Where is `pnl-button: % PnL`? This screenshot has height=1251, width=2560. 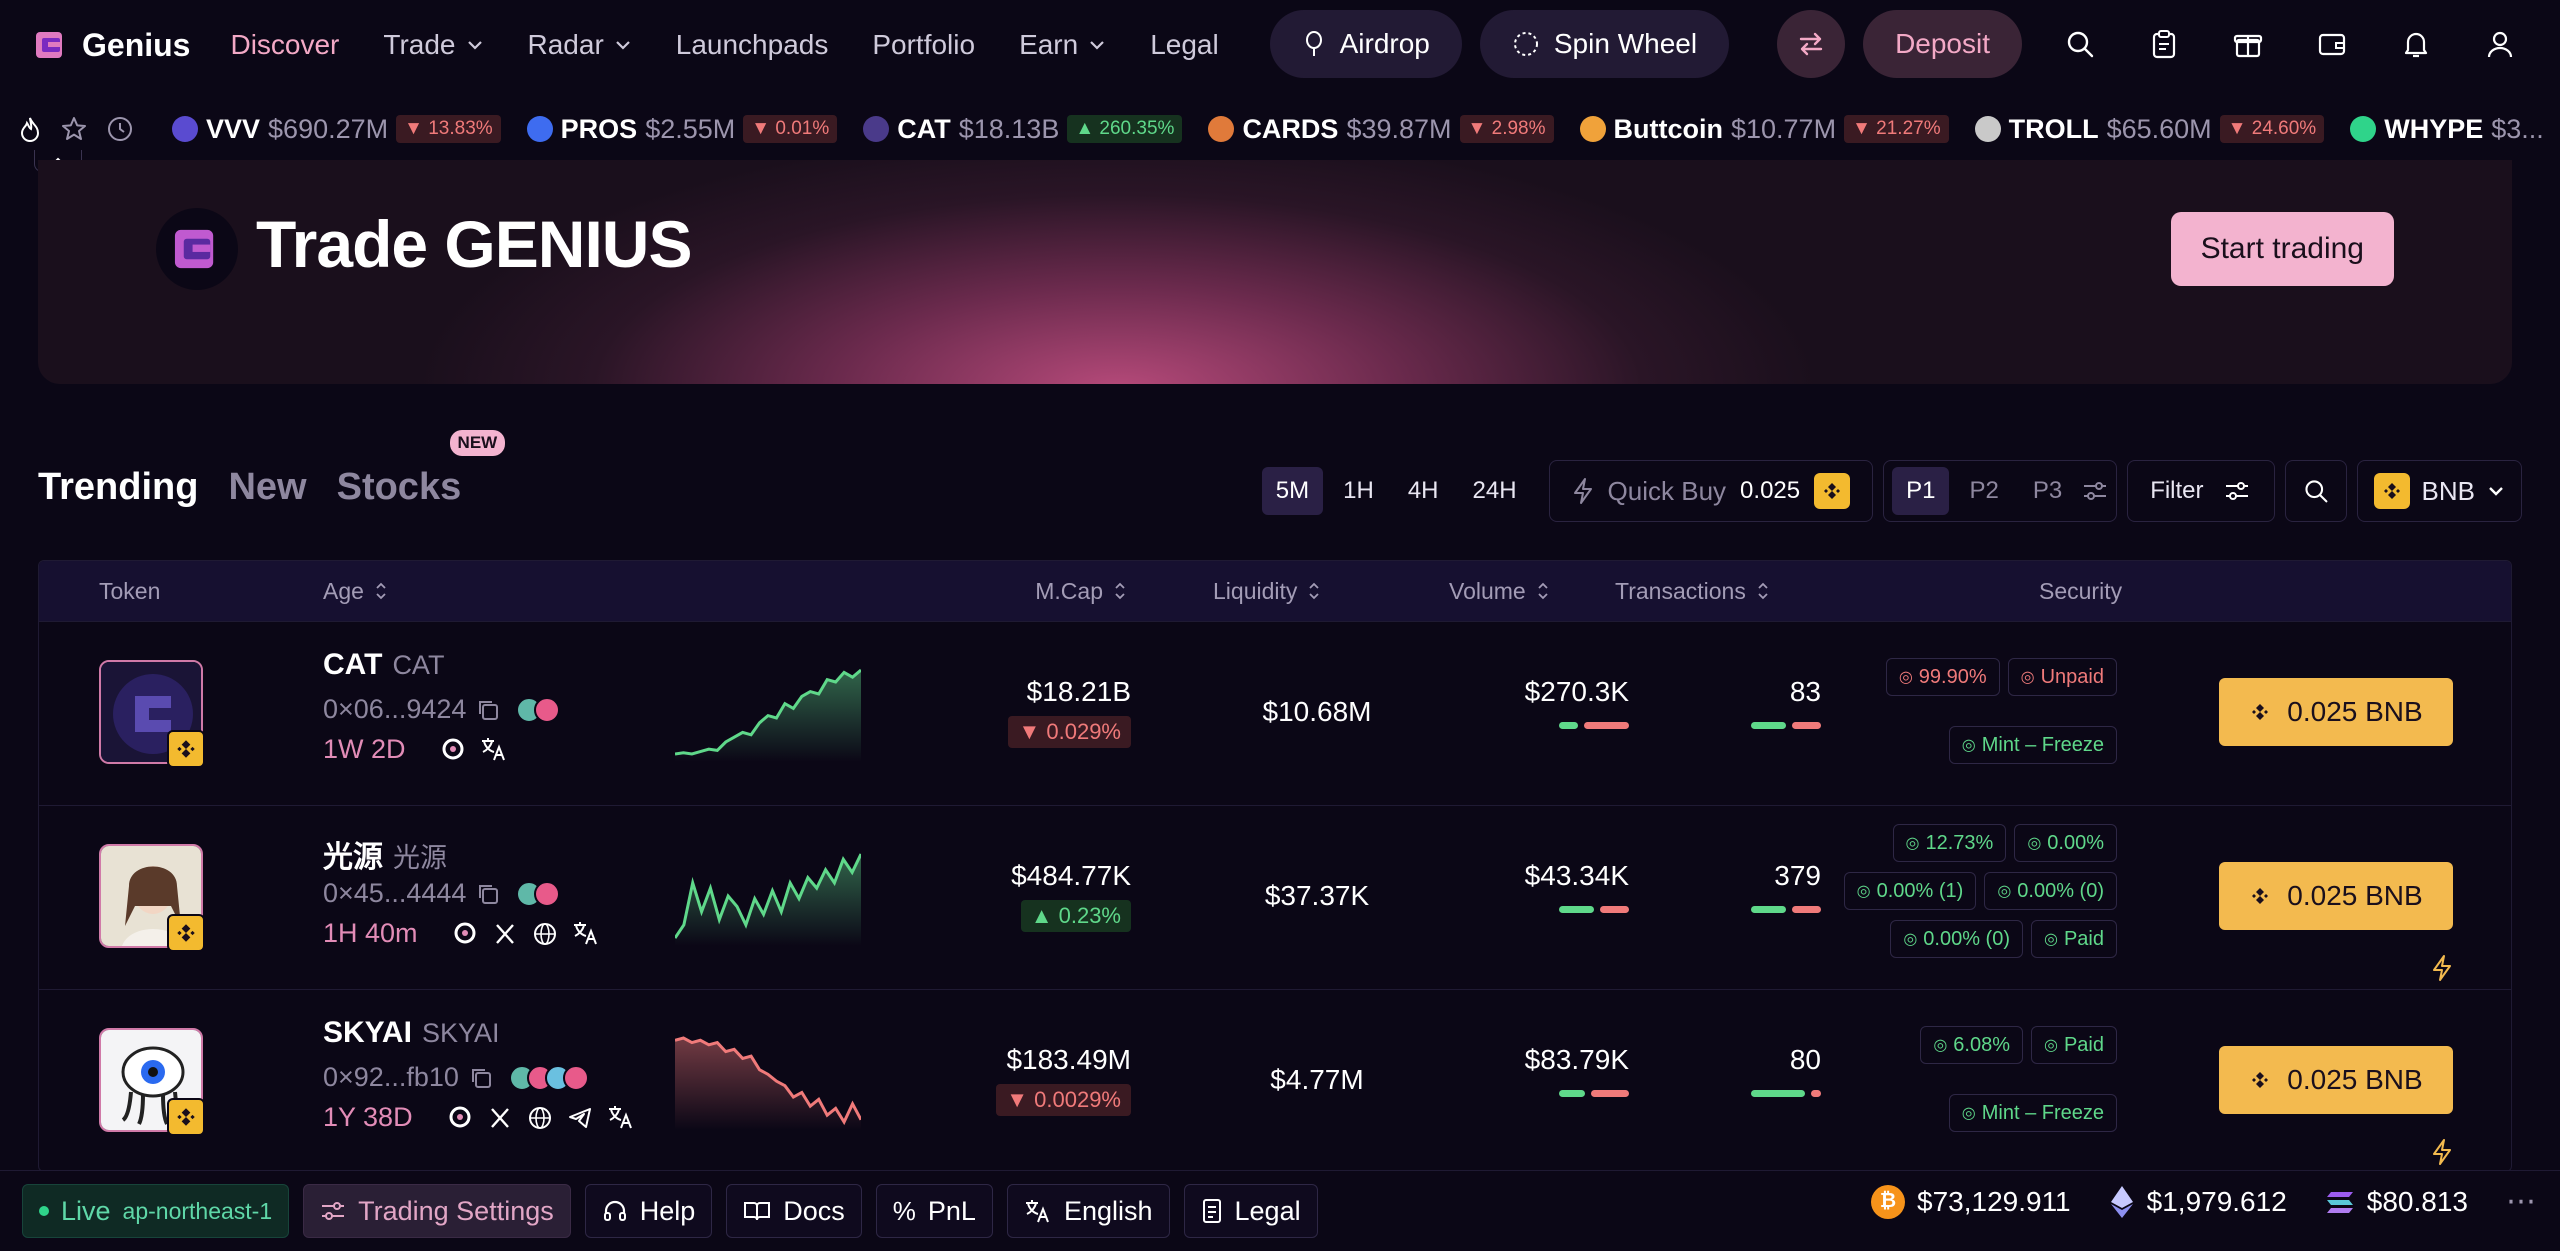
pnl-button: % PnL is located at coordinates (934, 1211).